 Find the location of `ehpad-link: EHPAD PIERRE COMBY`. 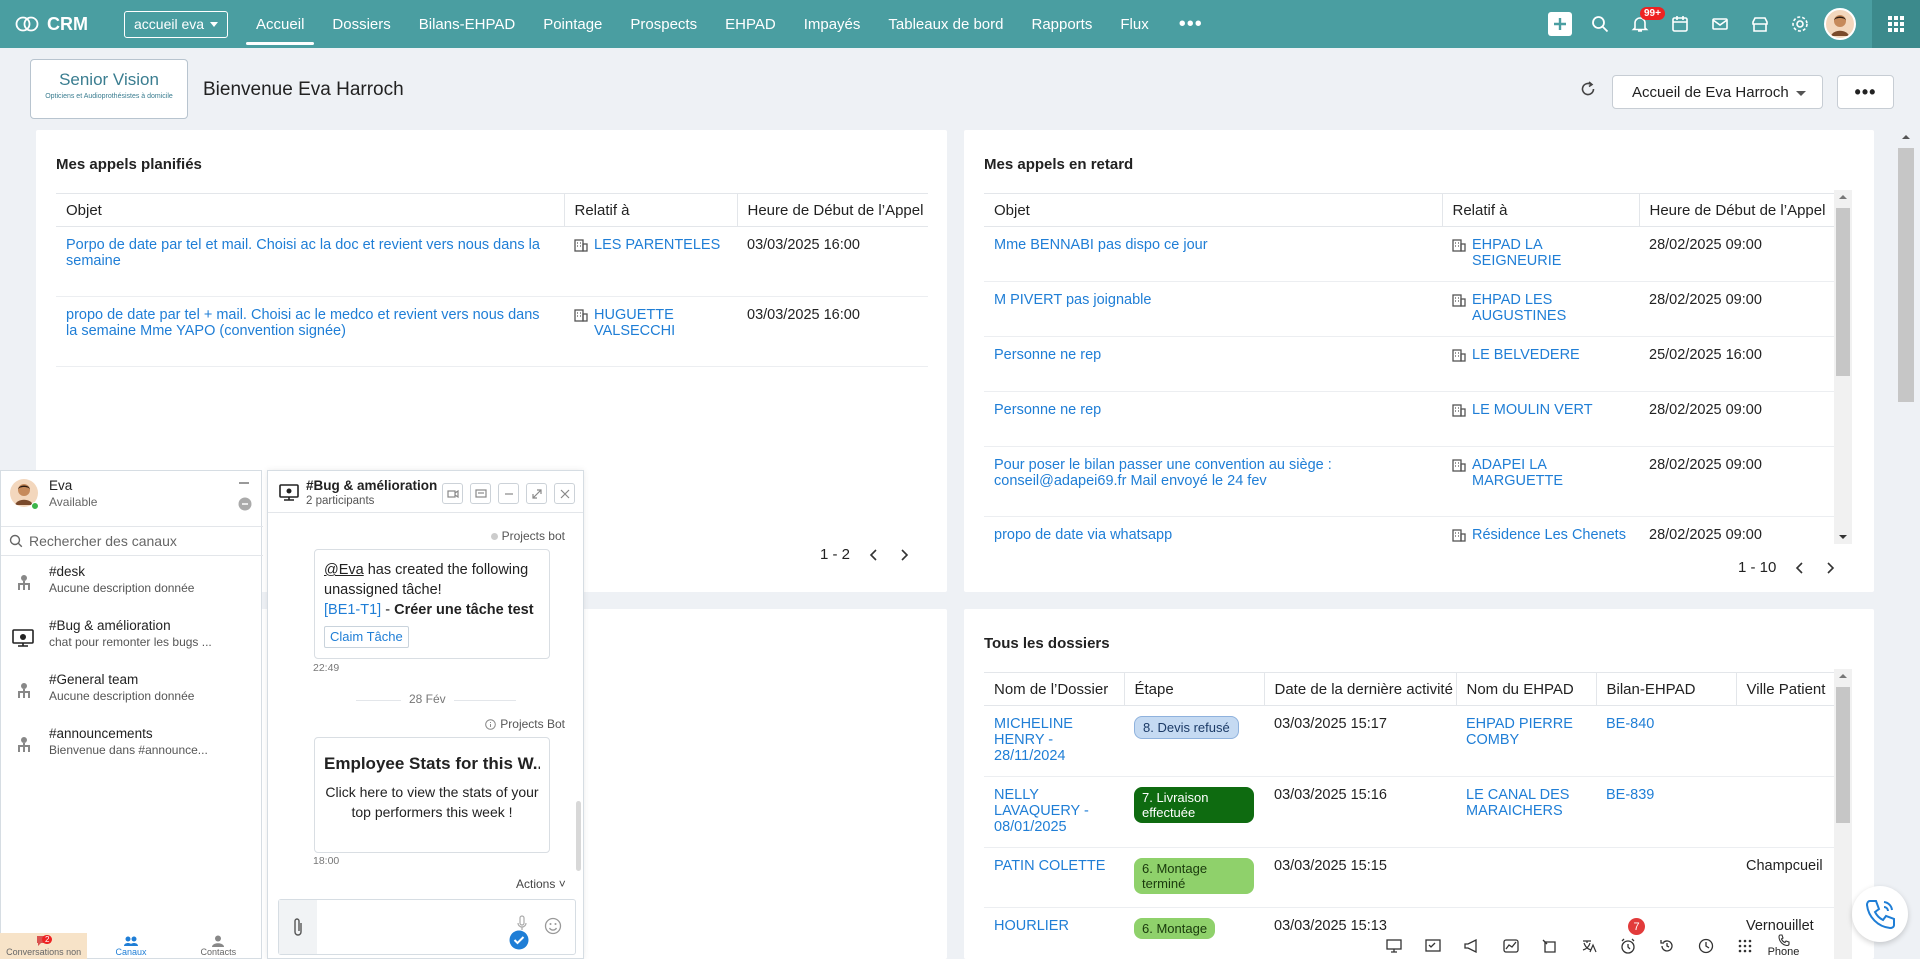

ehpad-link: EHPAD PIERRE COMBY is located at coordinates (1519, 732).